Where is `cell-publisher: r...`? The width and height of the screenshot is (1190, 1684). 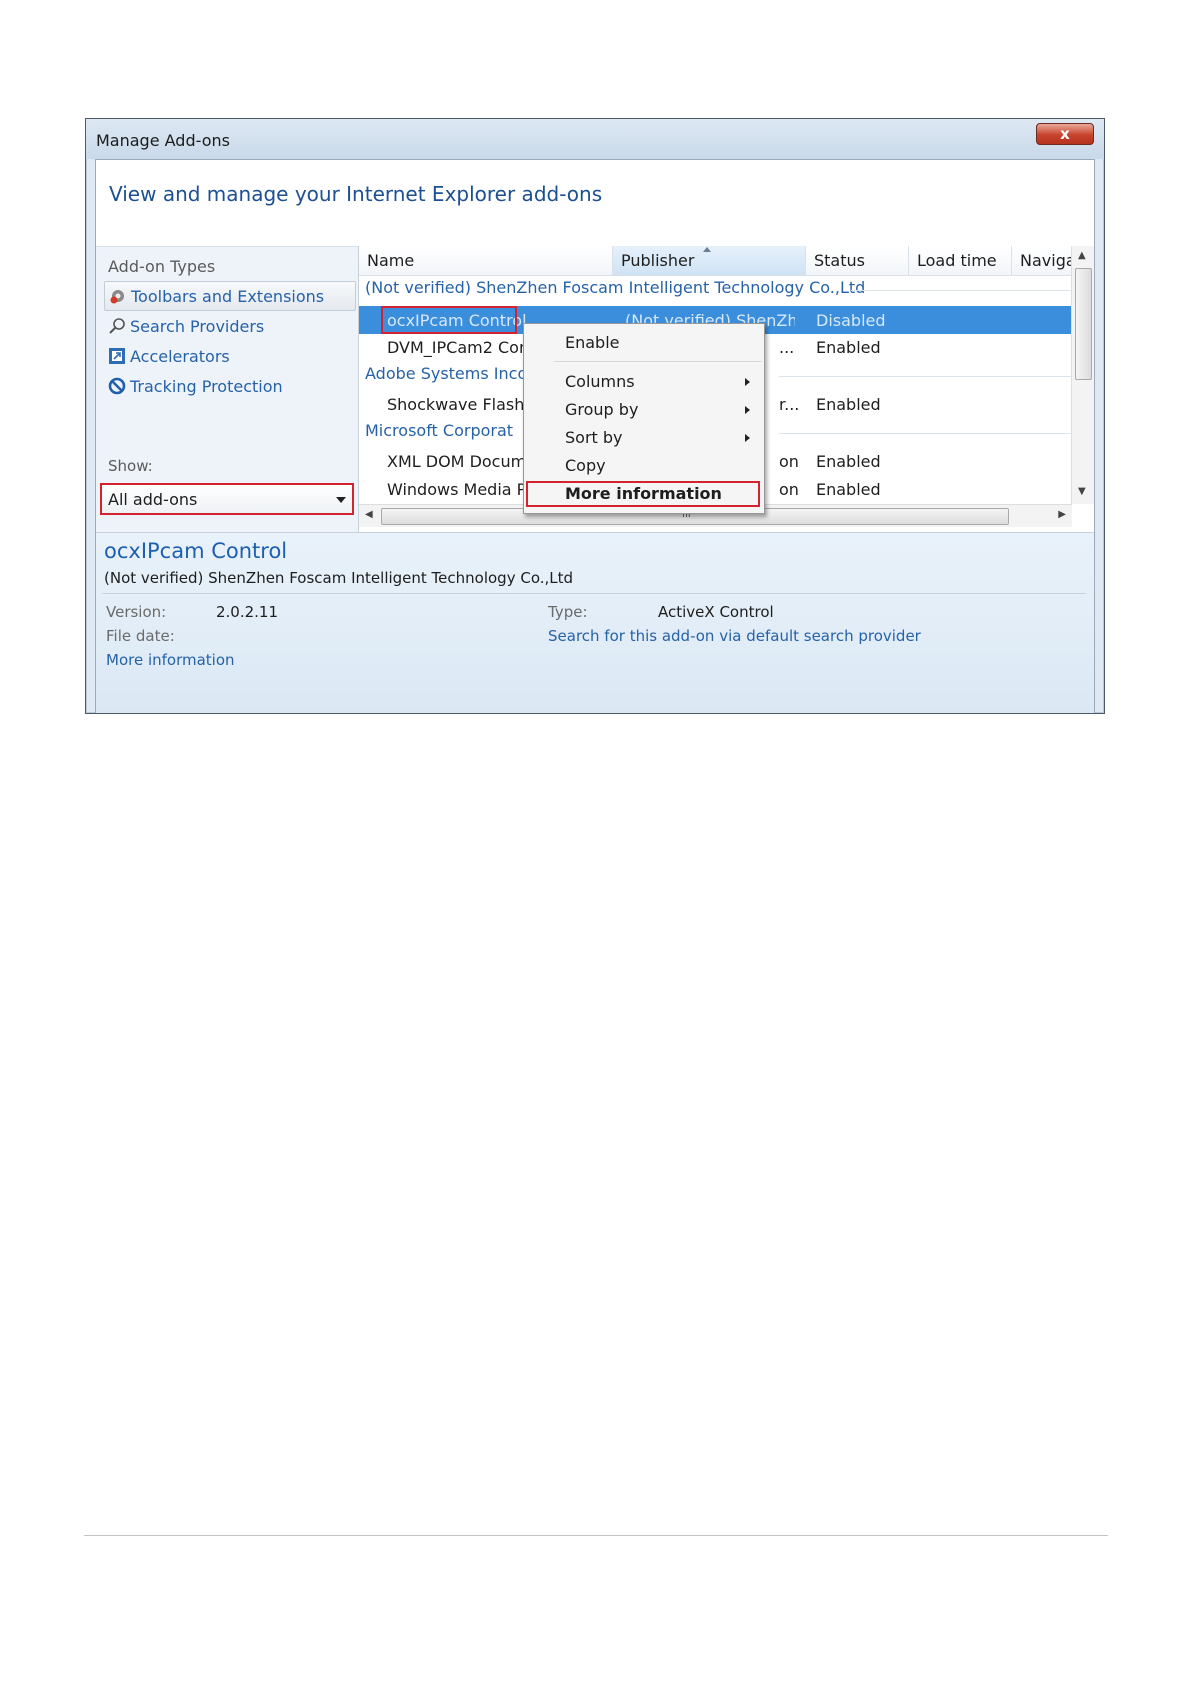
cell-publisher: r... is located at coordinates (789, 404).